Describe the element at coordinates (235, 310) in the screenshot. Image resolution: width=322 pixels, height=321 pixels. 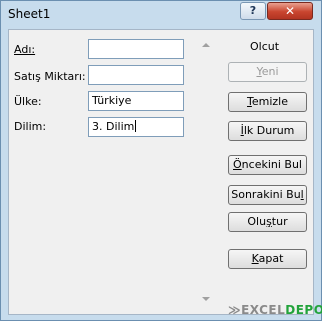
I see `watermark-arrow-icon: ≫` at that location.